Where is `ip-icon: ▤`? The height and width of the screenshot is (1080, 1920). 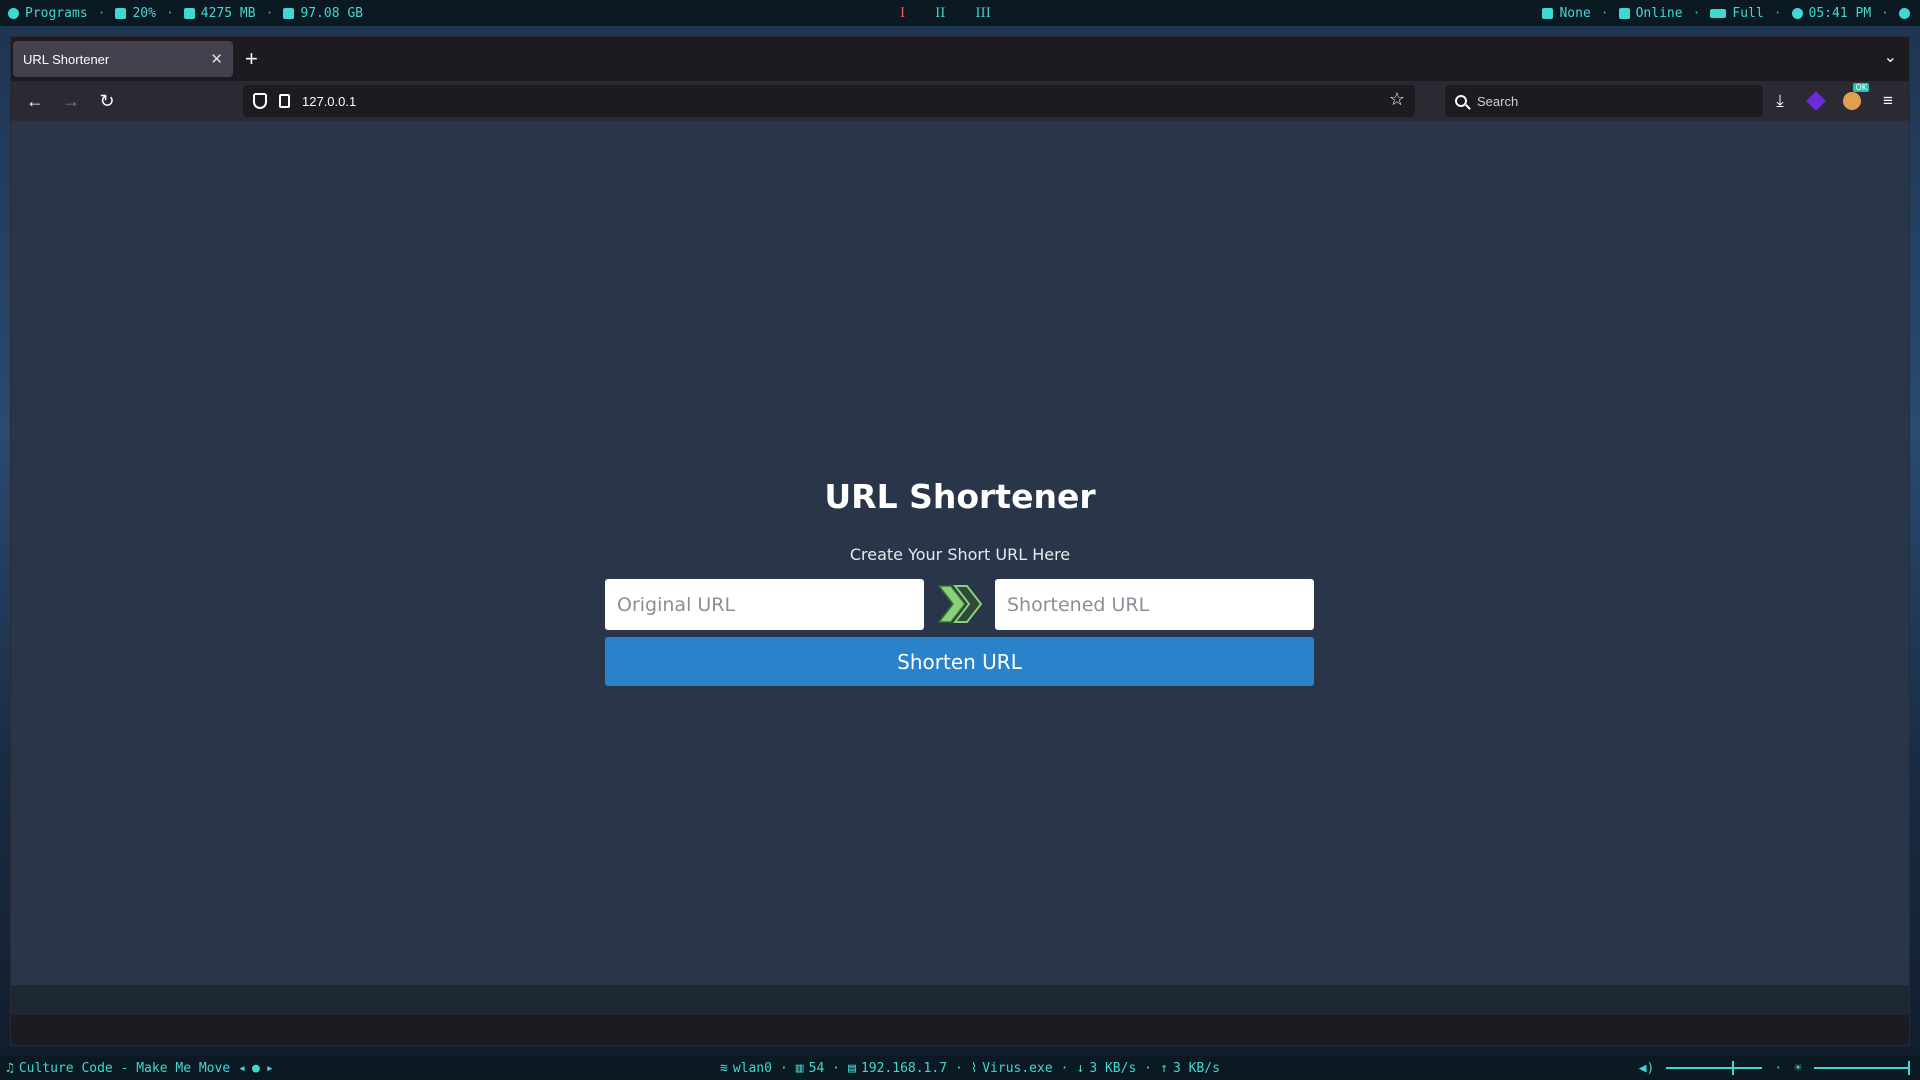
ip-icon: ▤ is located at coordinates (852, 1068).